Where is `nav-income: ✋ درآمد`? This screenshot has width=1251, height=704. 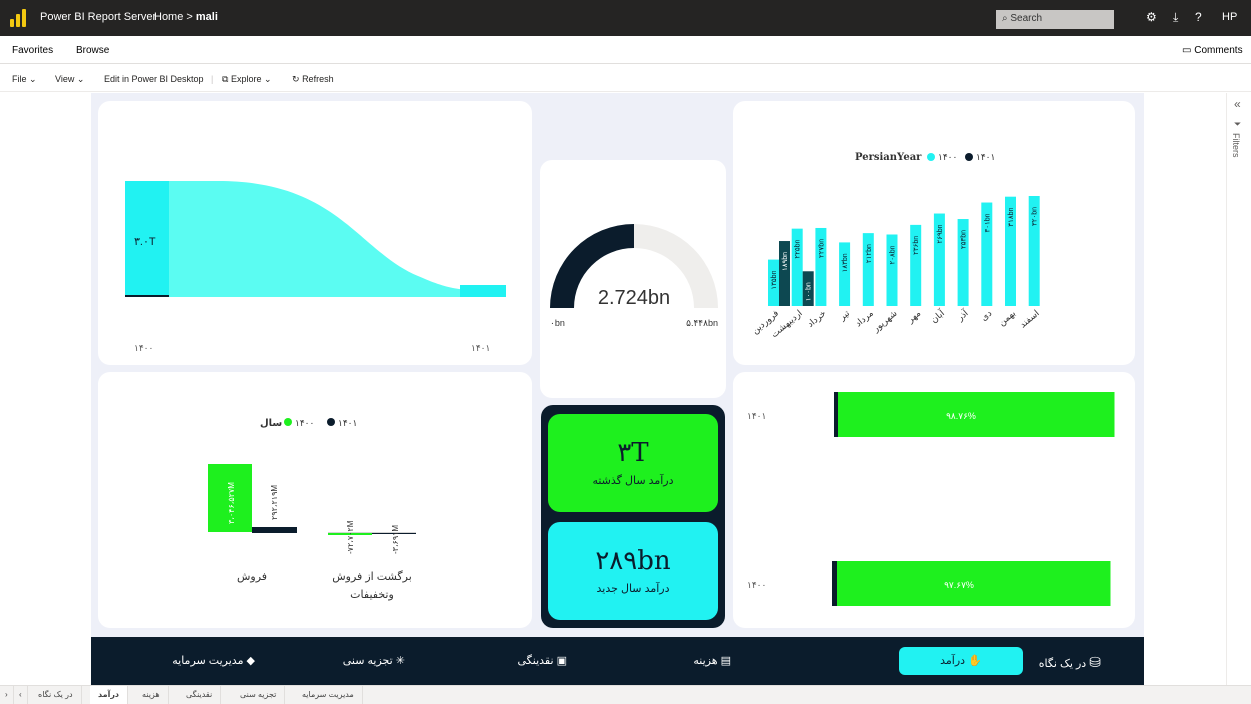 nav-income: ✋ درآمد is located at coordinates (961, 661).